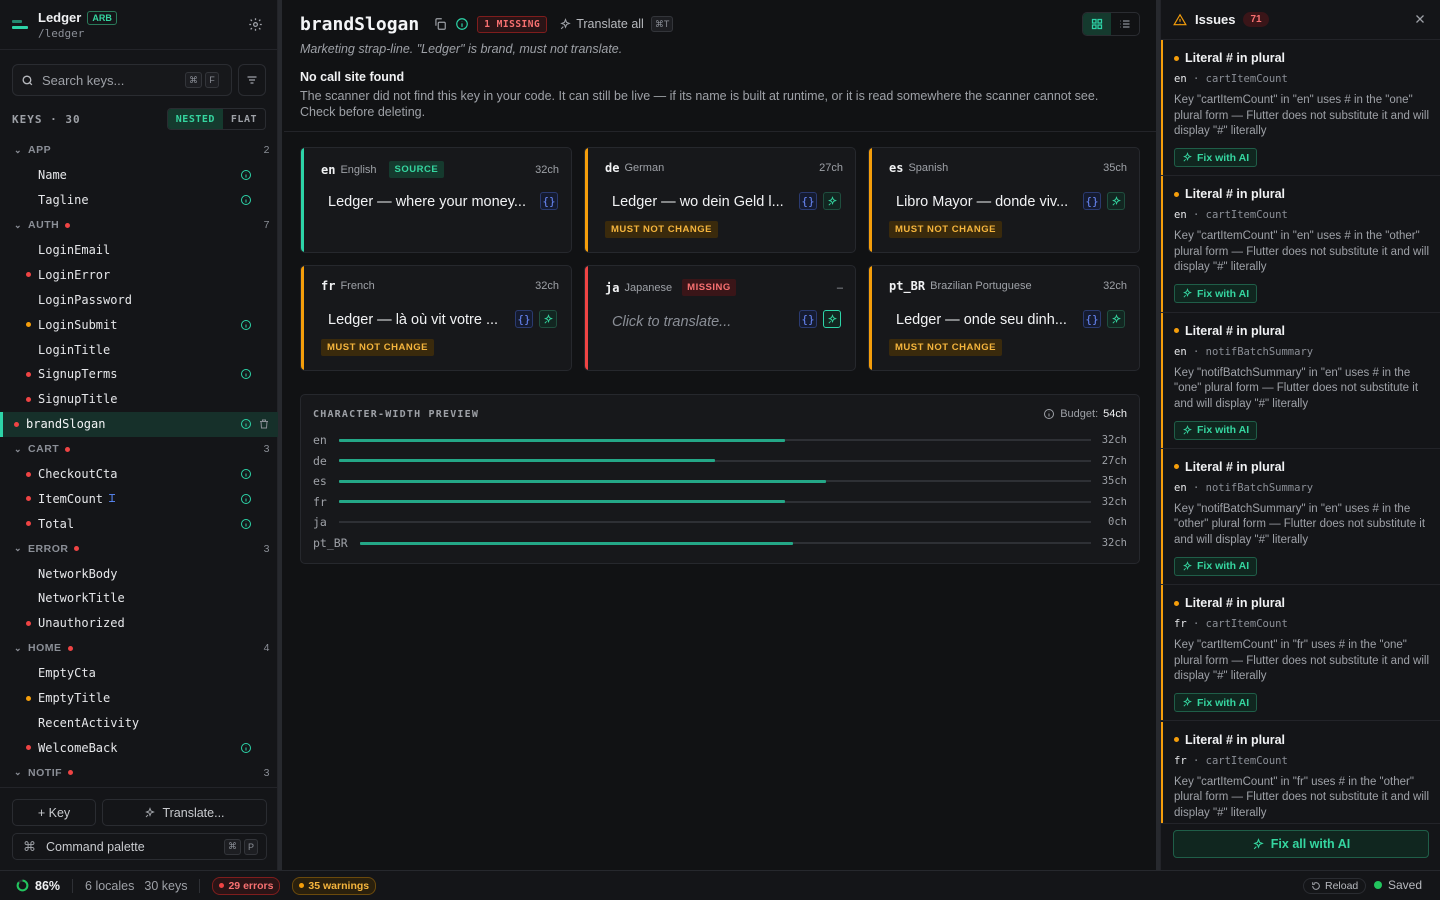 Image resolution: width=1440 pixels, height=900 pixels. What do you see at coordinates (139, 648) in the screenshot?
I see `tree-group-home: ⌄ HOME 4` at bounding box center [139, 648].